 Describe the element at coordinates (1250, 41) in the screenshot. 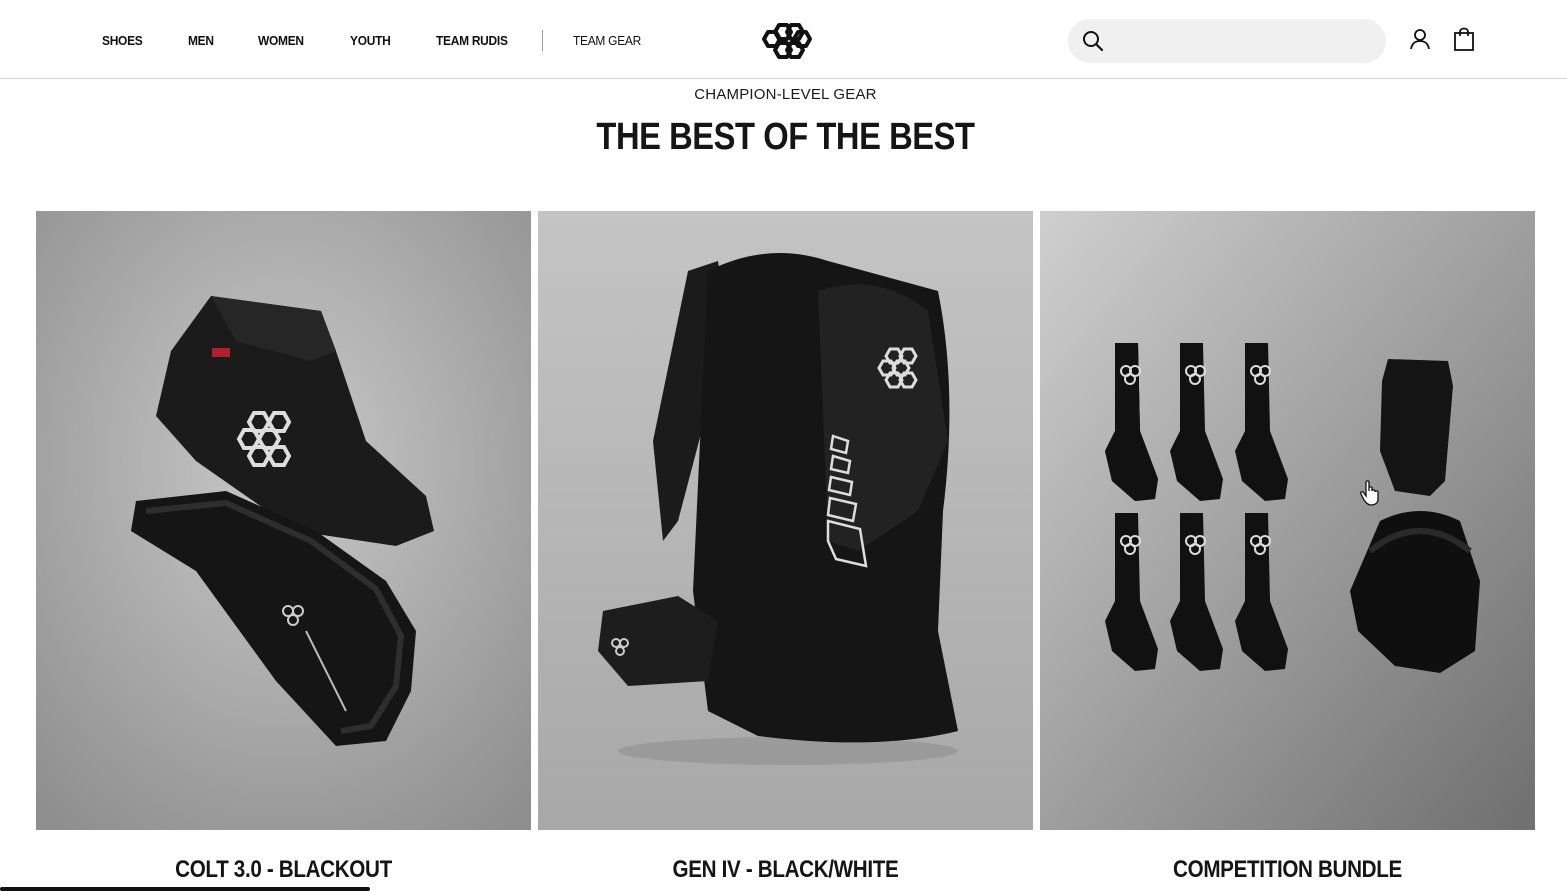

I see `search-input` at that location.